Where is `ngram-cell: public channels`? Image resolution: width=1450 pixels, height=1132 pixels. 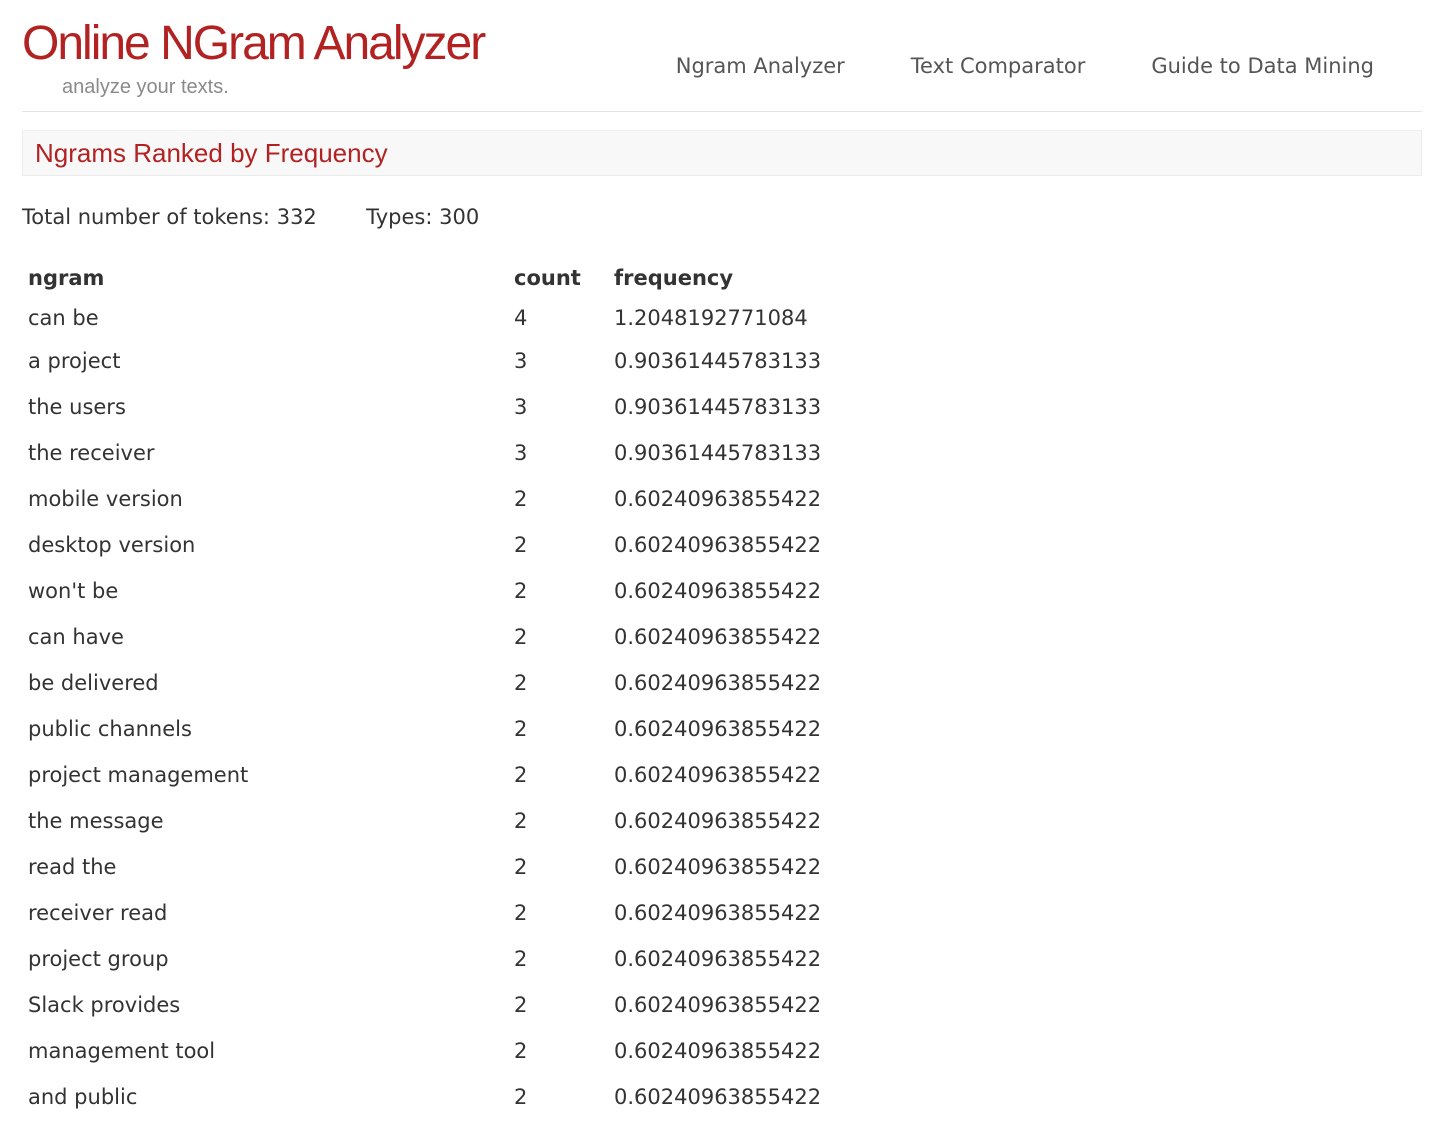
ngram-cell: public channels is located at coordinates (110, 729).